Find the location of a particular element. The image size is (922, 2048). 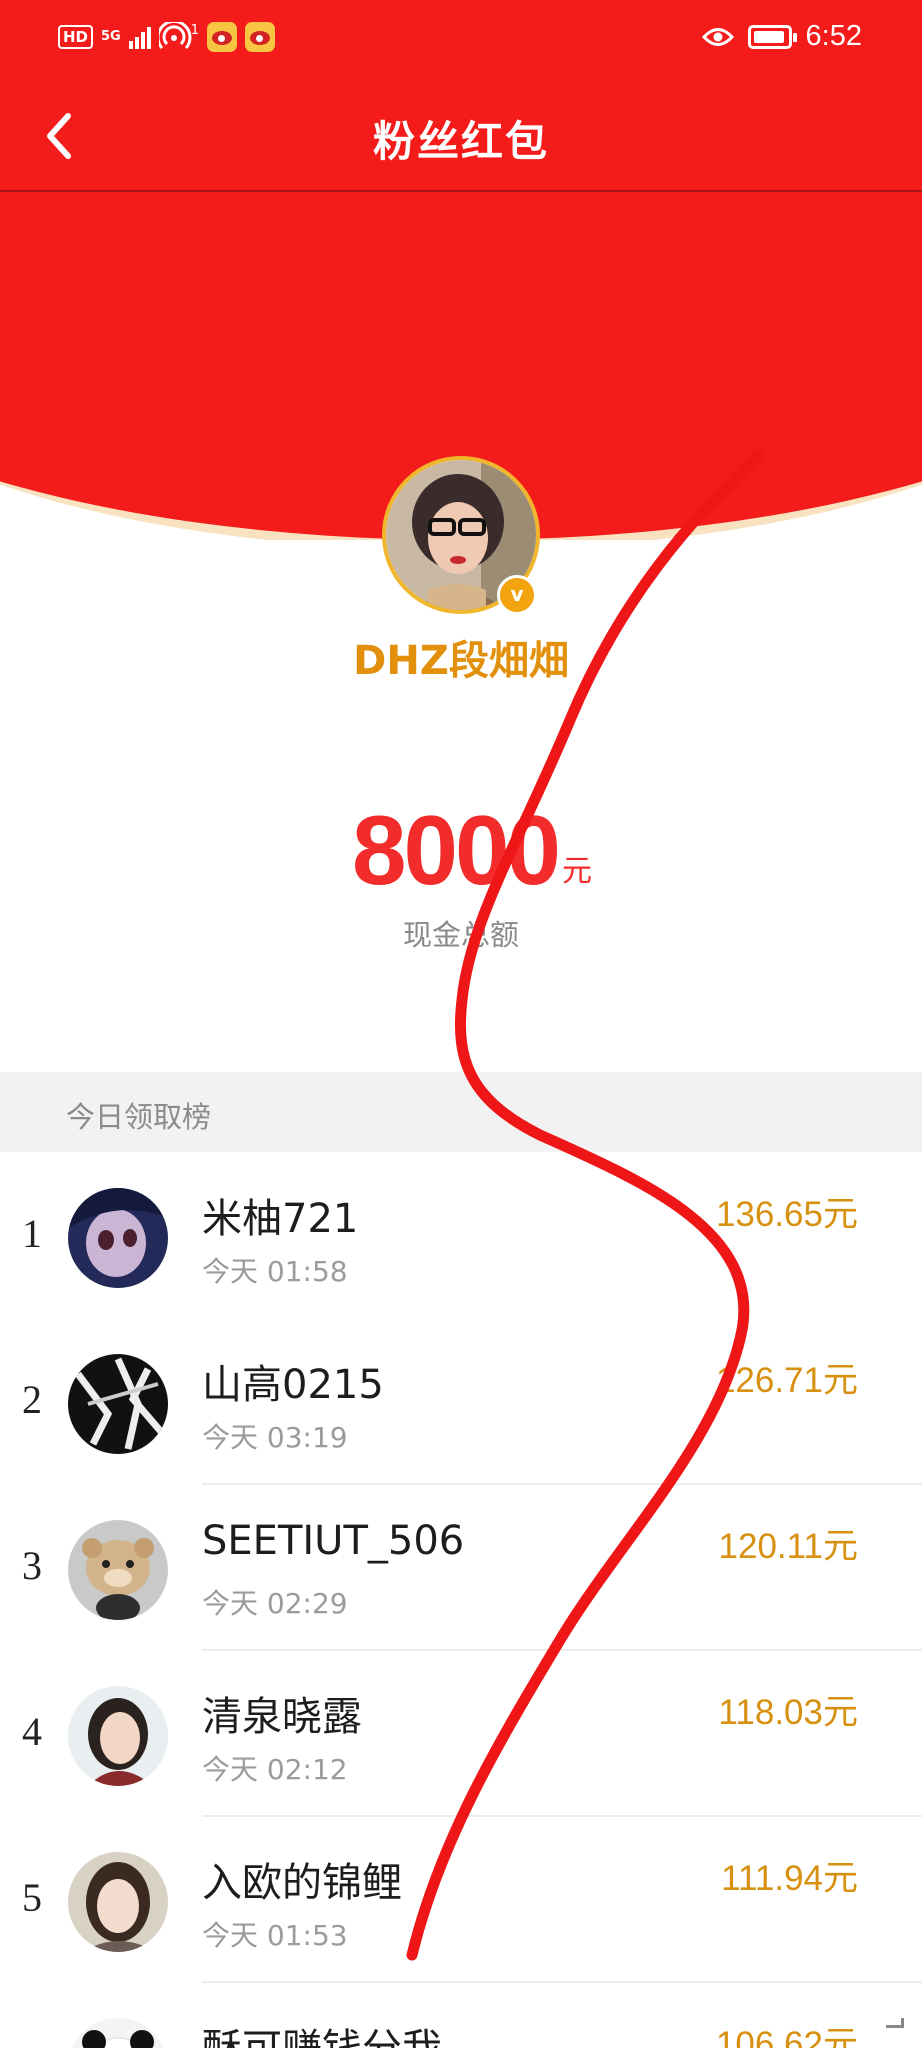

ranking-row: 5 入欧的锦鲤 今天 01:53 111.94元 is located at coordinates (461, 1899).